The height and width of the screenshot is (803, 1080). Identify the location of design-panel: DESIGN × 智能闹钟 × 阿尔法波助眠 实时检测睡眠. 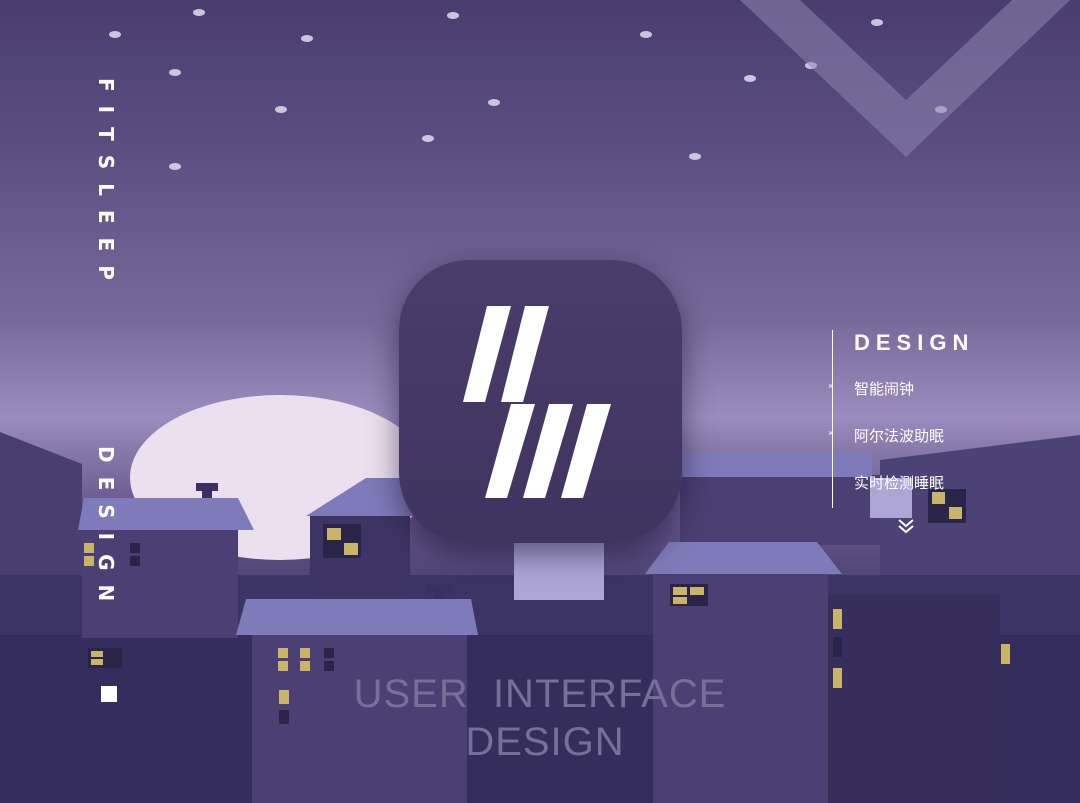
(940, 420).